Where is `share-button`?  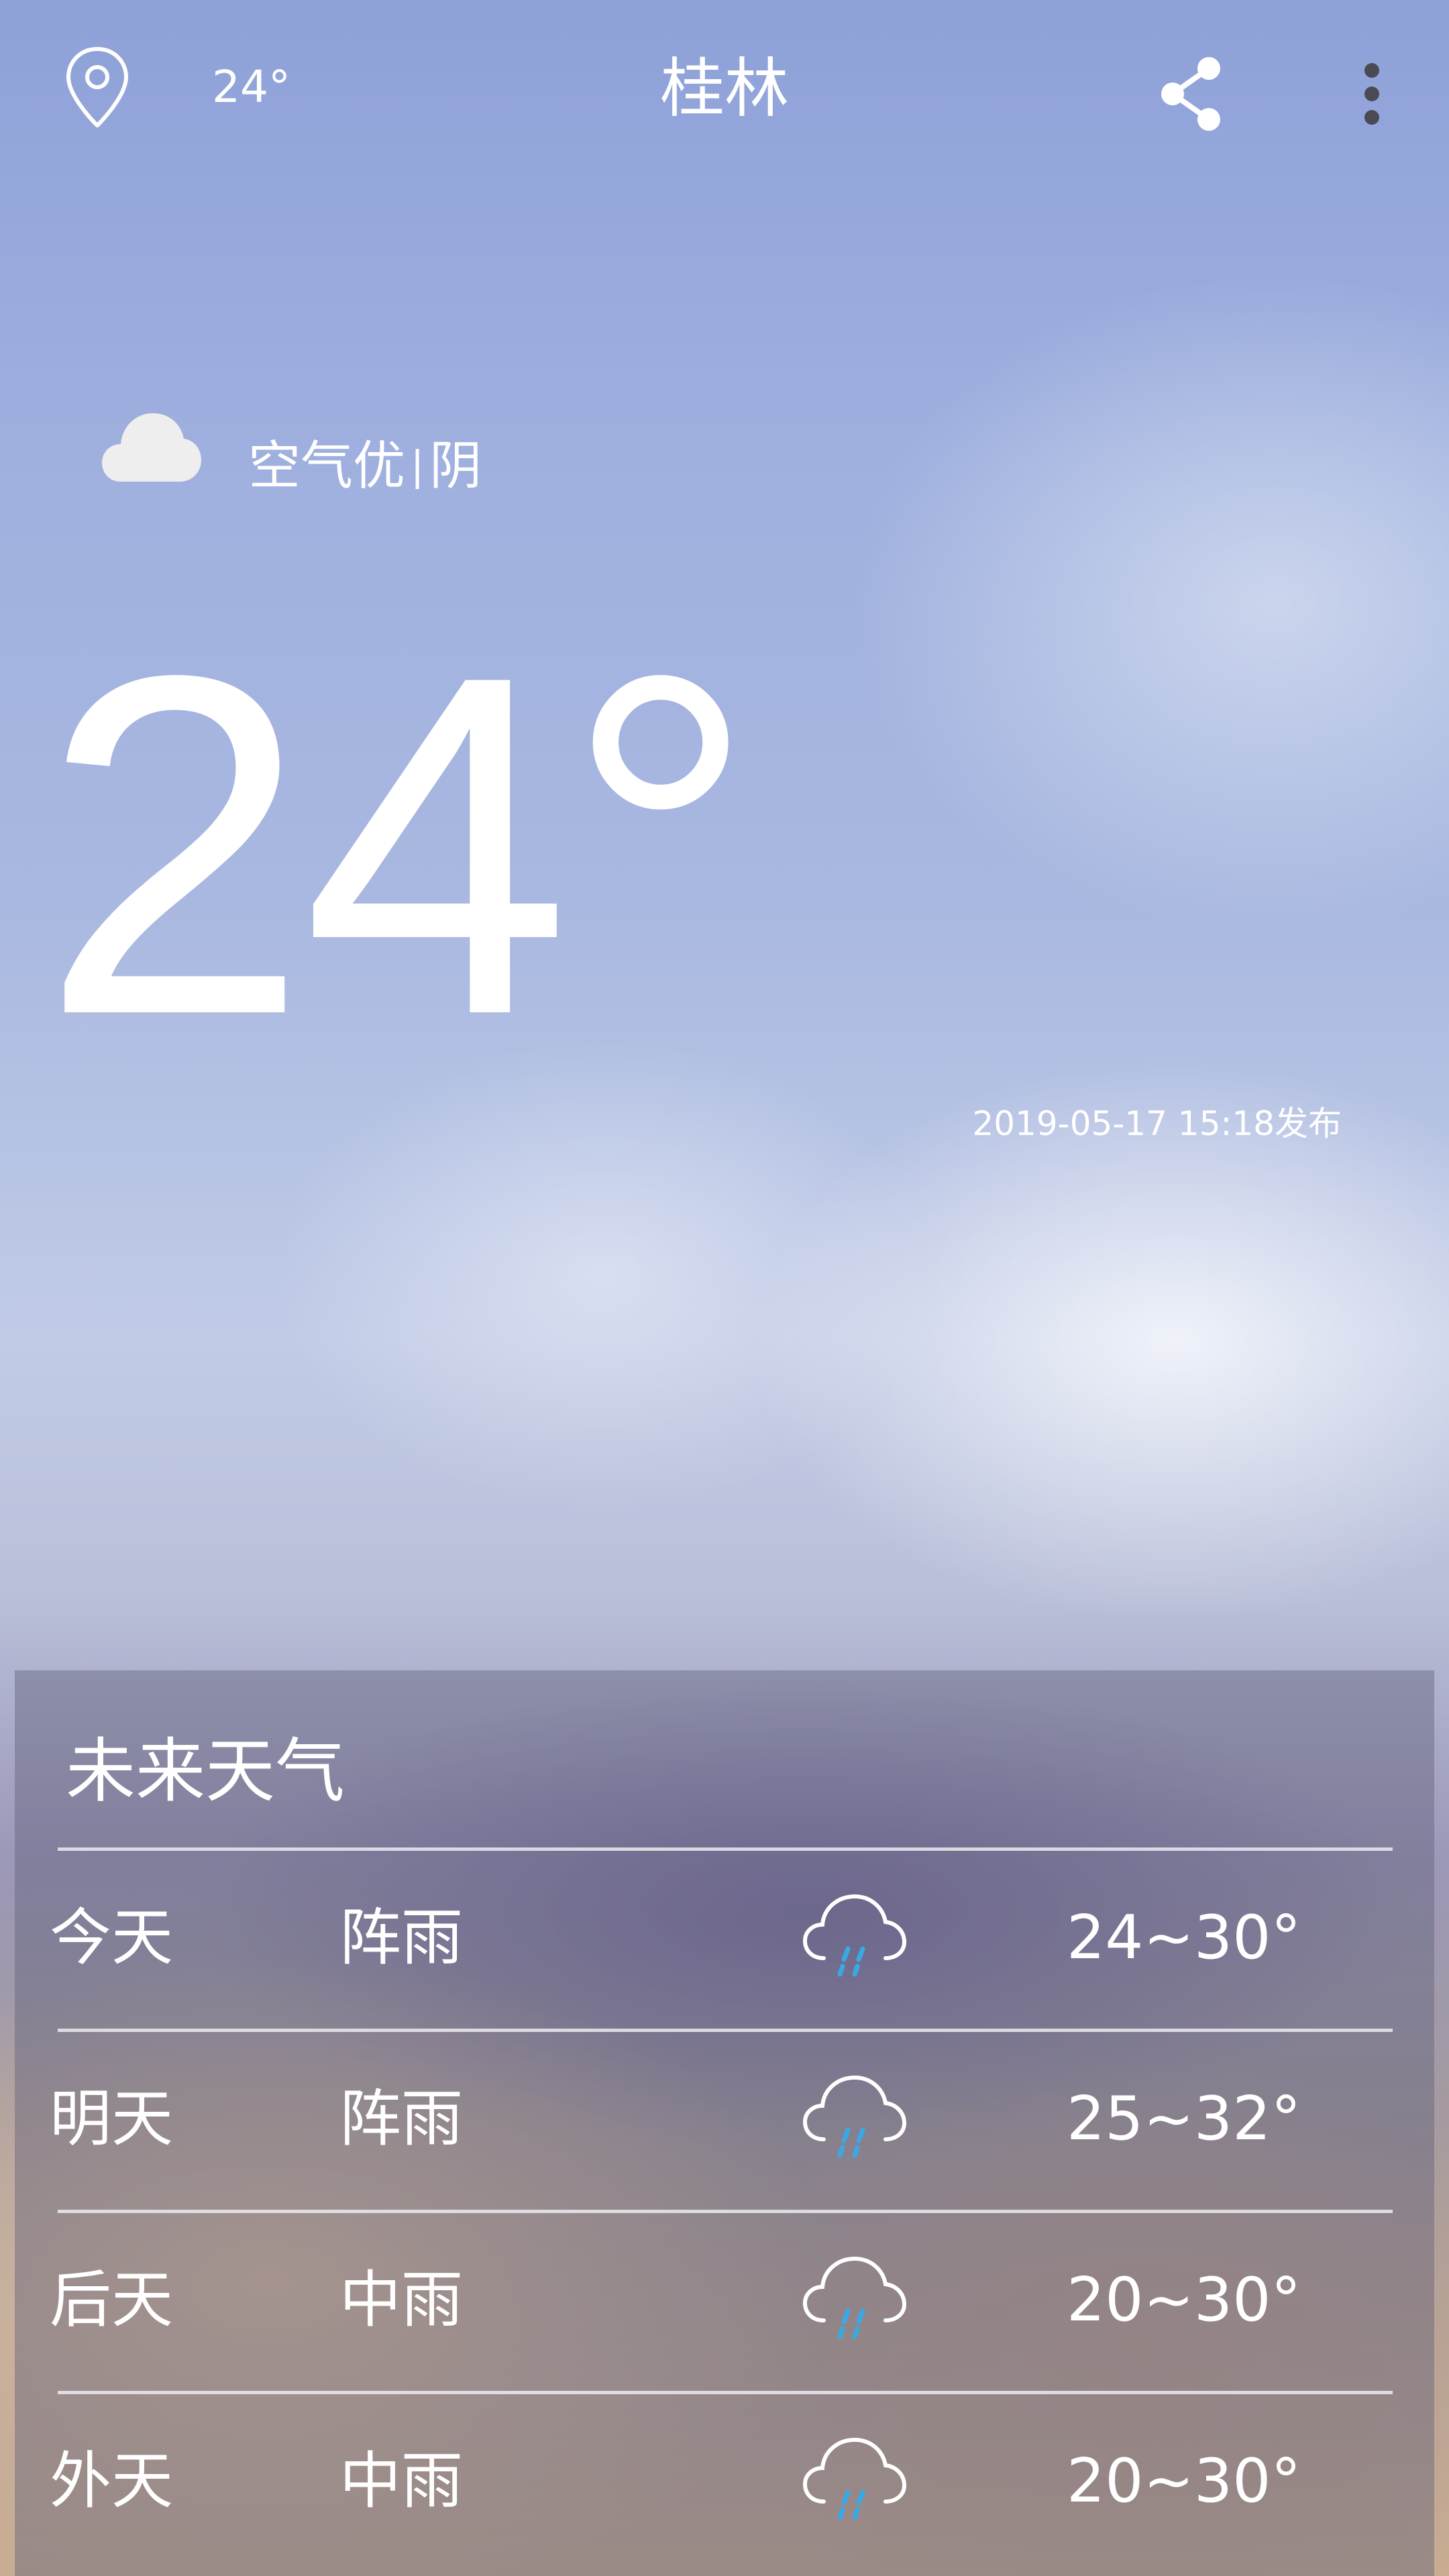 share-button is located at coordinates (1190, 94).